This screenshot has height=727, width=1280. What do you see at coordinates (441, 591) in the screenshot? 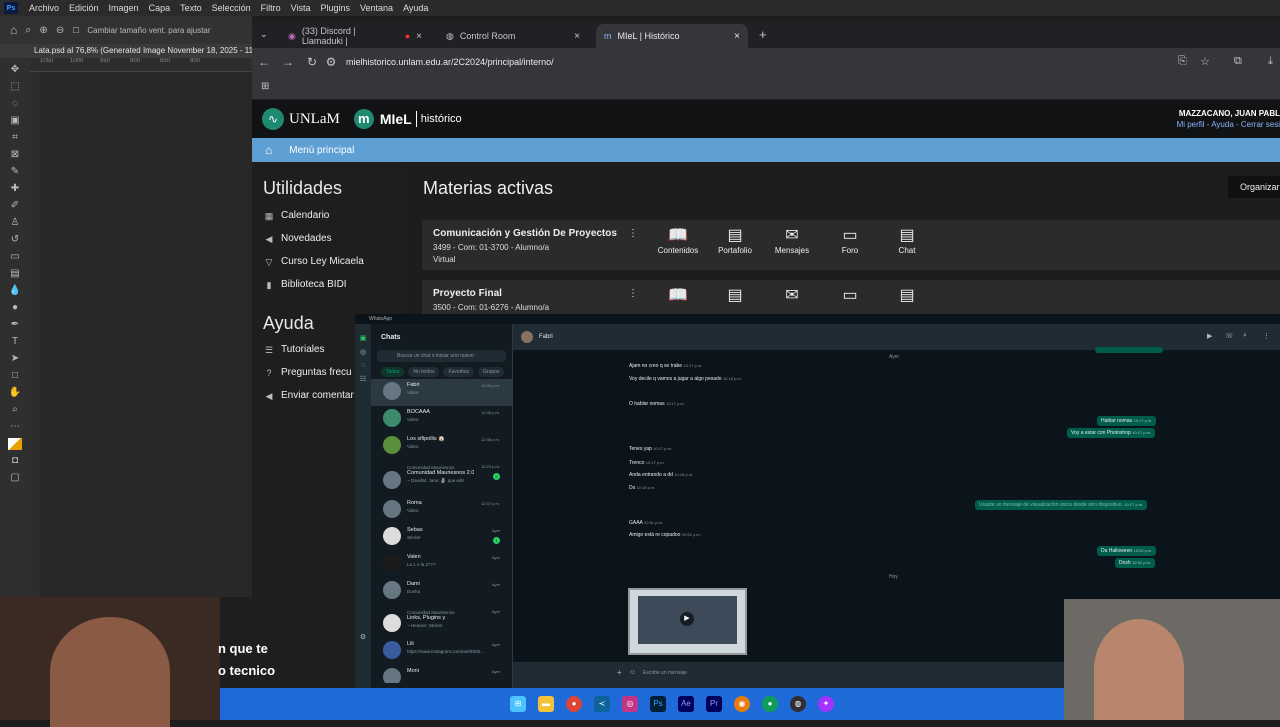
I see `chat-item: Dami Dosha Ayer` at bounding box center [441, 591].